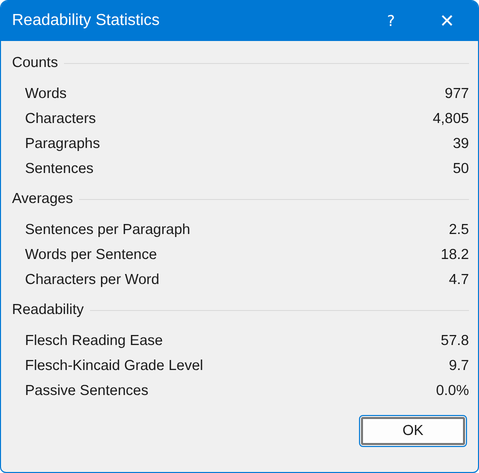 This screenshot has width=479, height=473. Describe the element at coordinates (447, 21) in the screenshot. I see `close-button: ✕` at that location.